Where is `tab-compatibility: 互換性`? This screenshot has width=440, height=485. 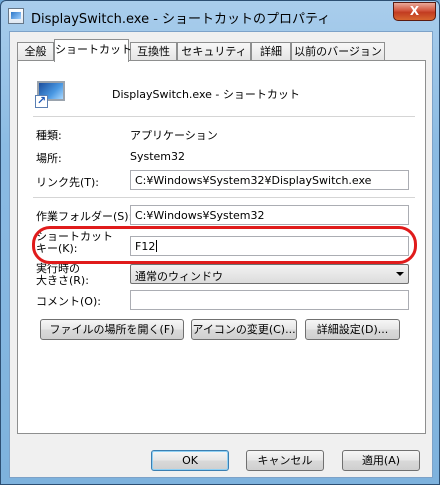
tab-compatibility: 互換性 is located at coordinates (153, 51).